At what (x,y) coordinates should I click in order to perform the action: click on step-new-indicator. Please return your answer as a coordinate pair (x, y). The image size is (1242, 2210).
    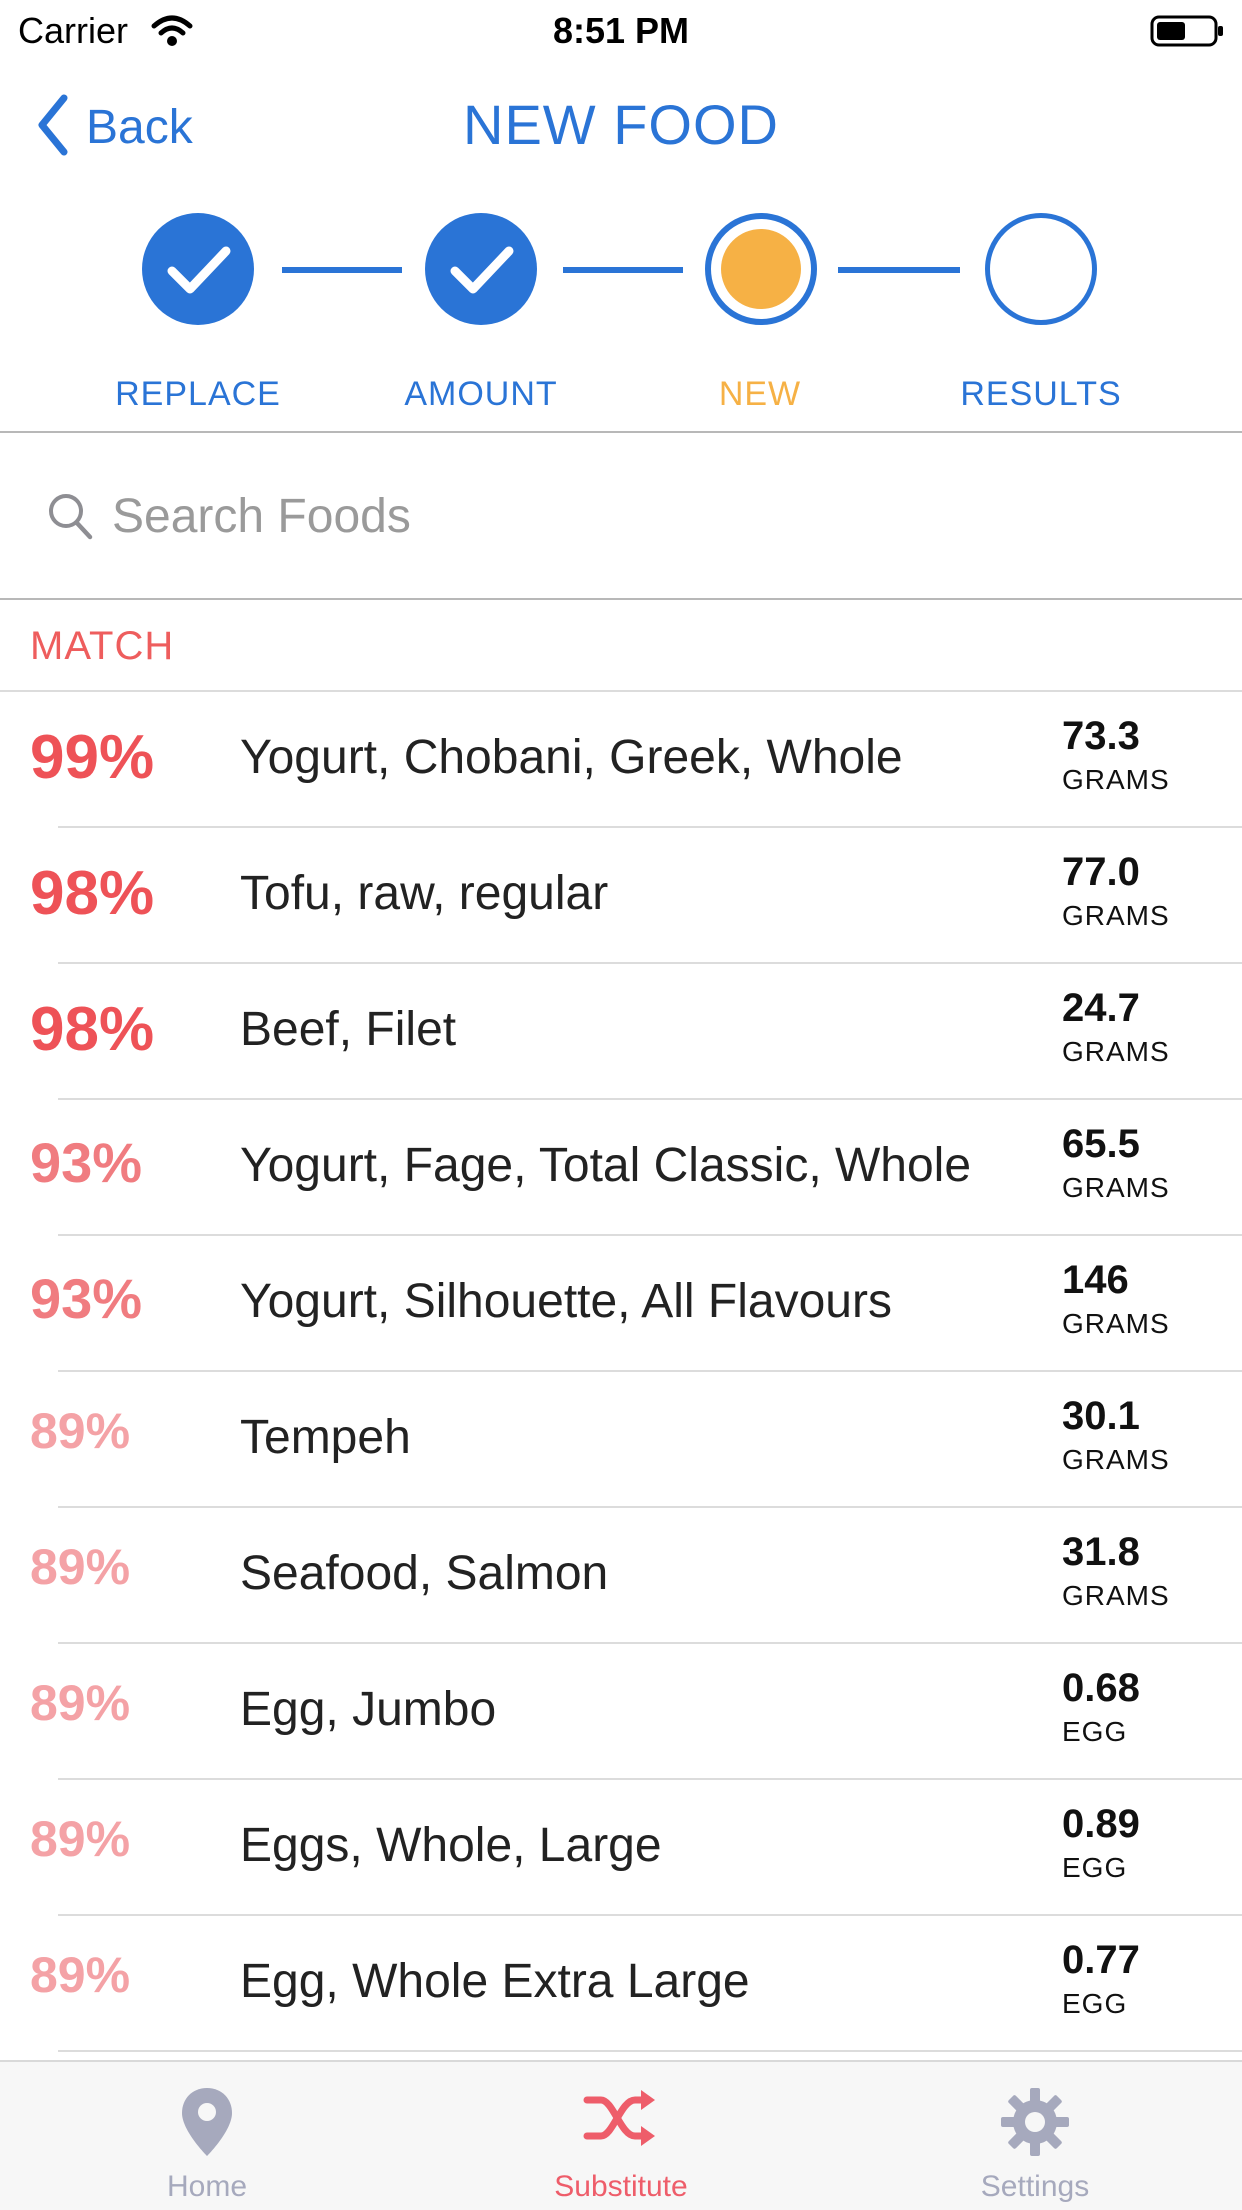
    Looking at the image, I should click on (761, 269).